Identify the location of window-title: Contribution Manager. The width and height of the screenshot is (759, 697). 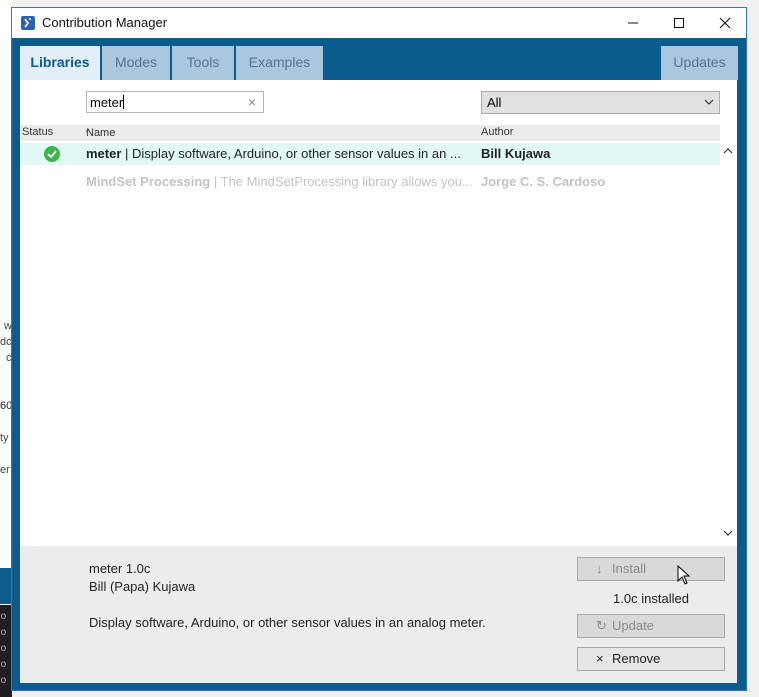
(105, 22).